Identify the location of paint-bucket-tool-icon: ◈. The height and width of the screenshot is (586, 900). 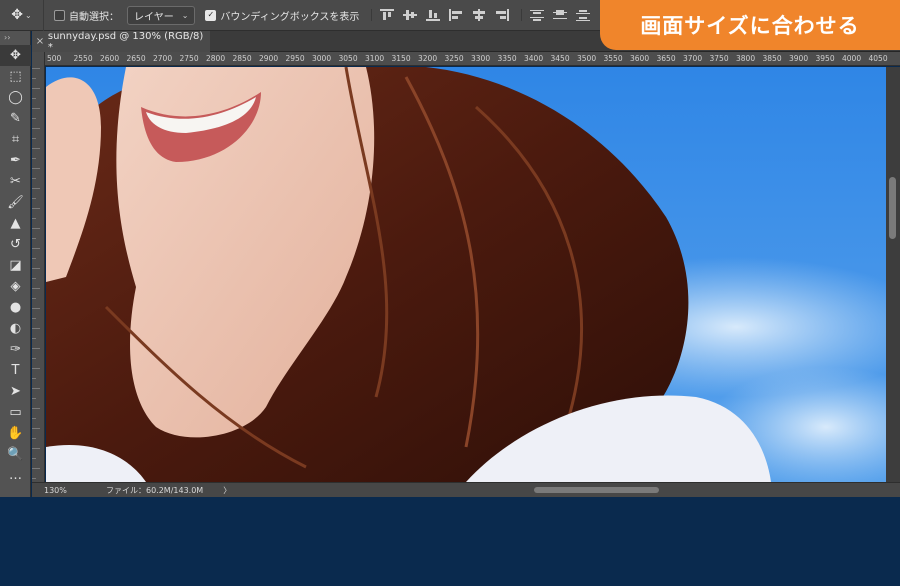
(15, 286).